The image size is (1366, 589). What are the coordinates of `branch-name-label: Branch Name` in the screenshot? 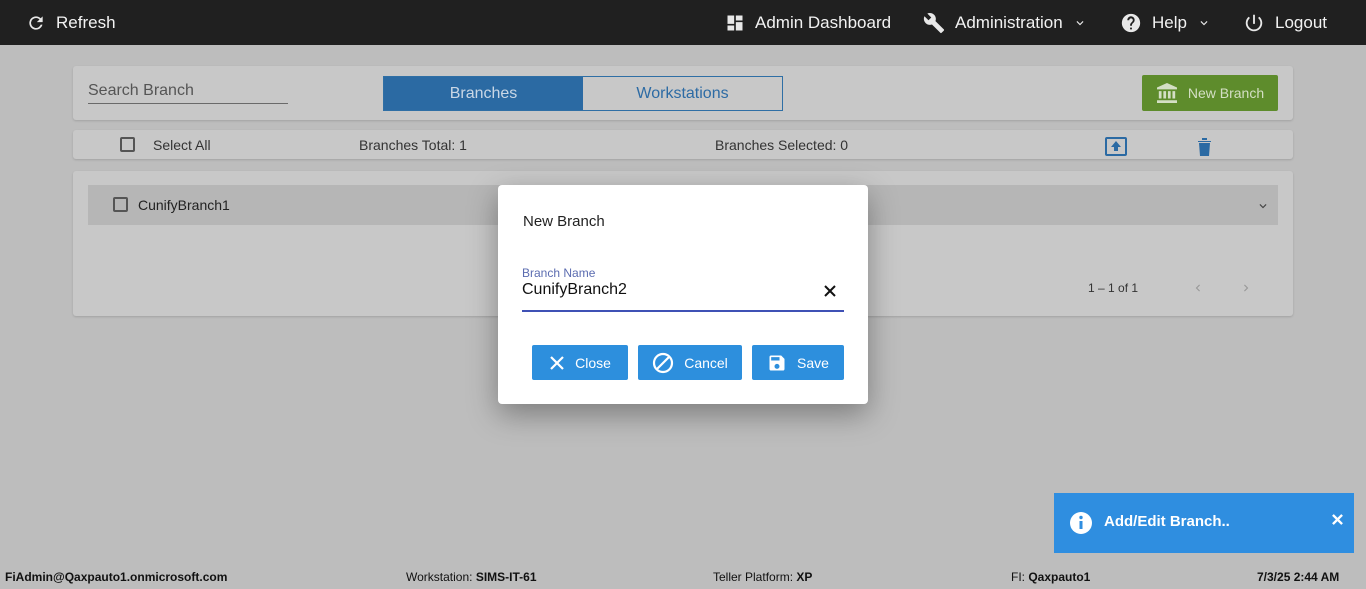 It's located at (559, 273).